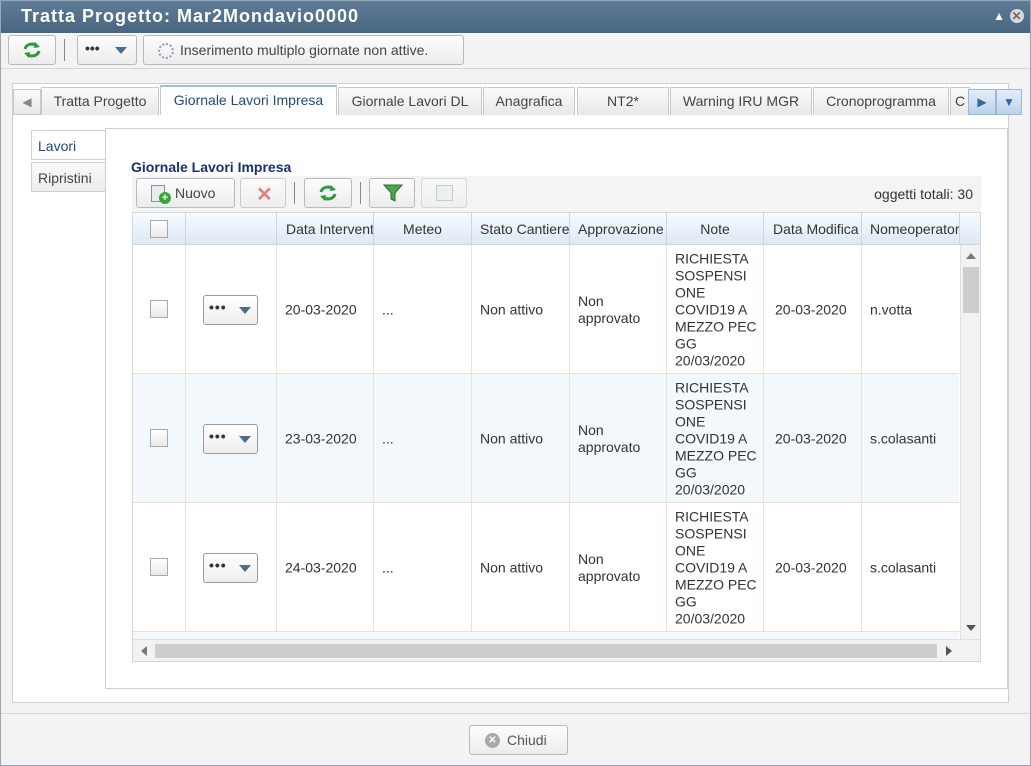 The height and width of the screenshot is (766, 1031). I want to click on tab-menu-chevron-down-icon: ▼, so click(1009, 102).